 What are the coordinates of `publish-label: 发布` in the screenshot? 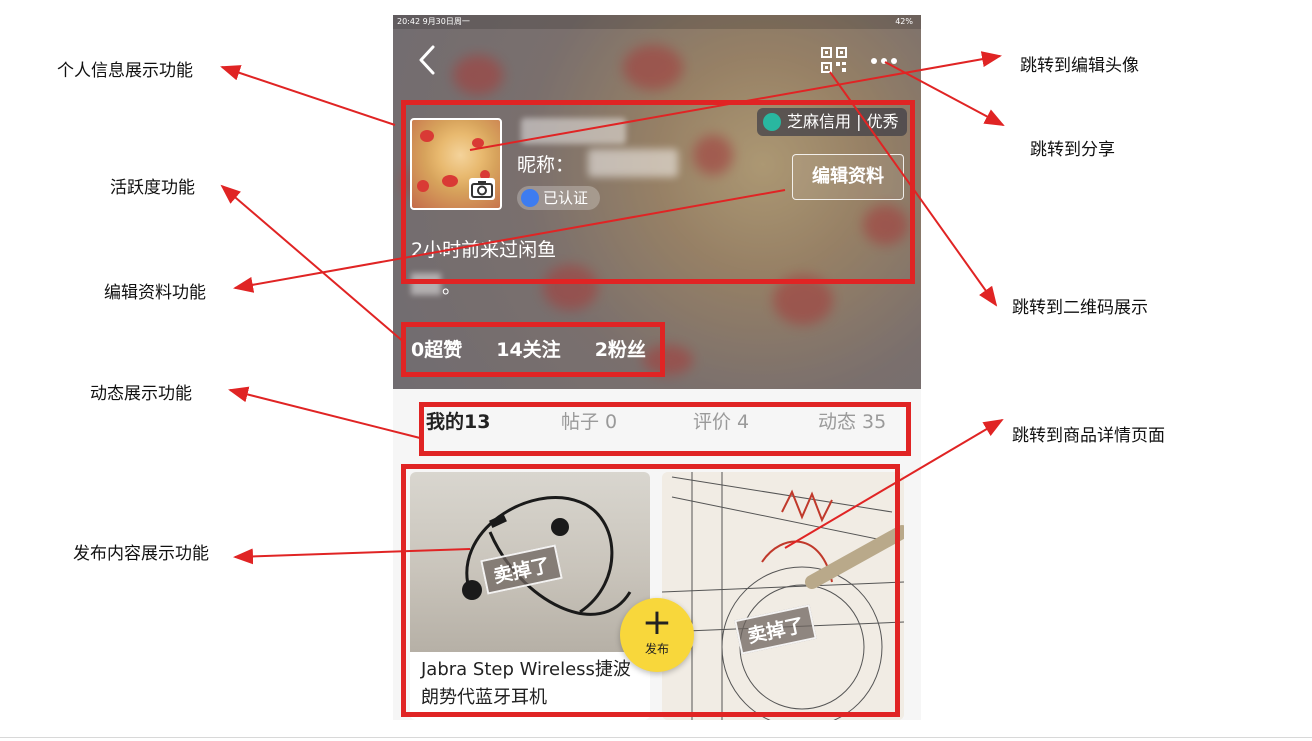 It's located at (656, 649).